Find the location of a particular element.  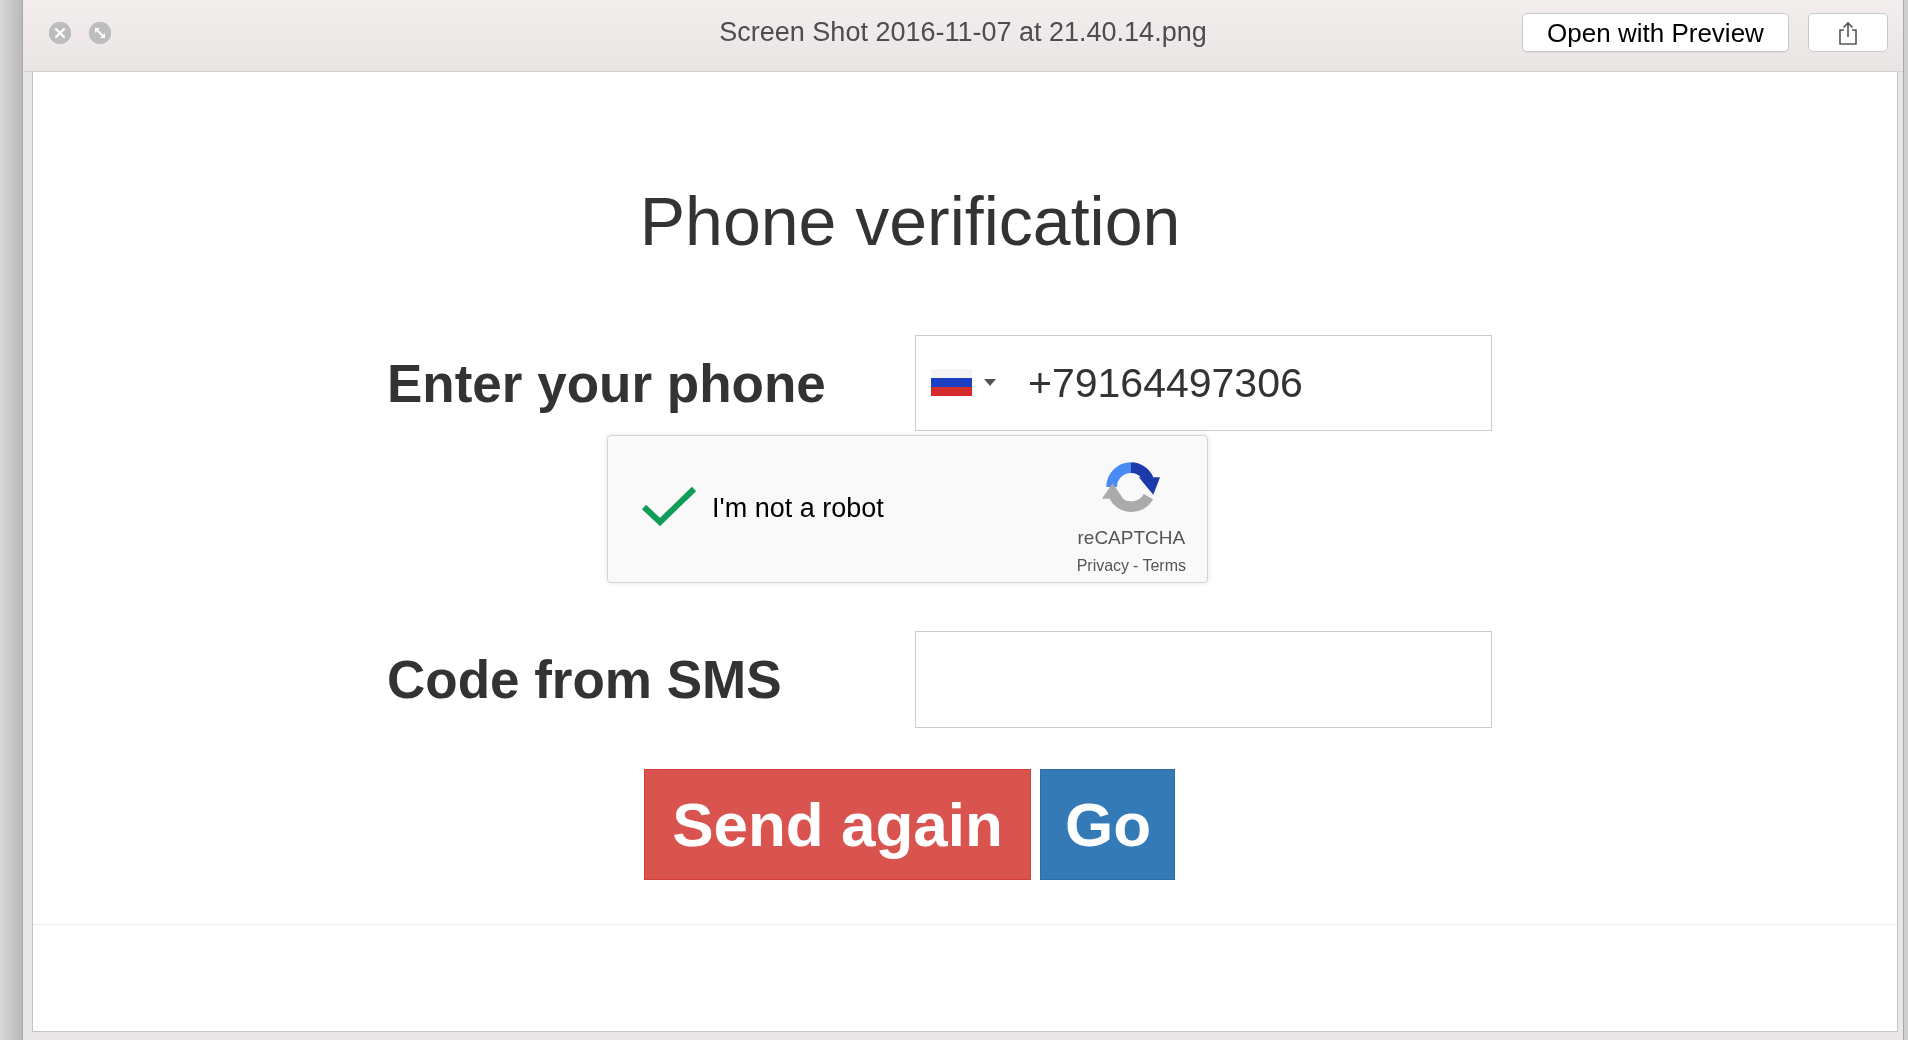

fullscreen-icon is located at coordinates (100, 32).